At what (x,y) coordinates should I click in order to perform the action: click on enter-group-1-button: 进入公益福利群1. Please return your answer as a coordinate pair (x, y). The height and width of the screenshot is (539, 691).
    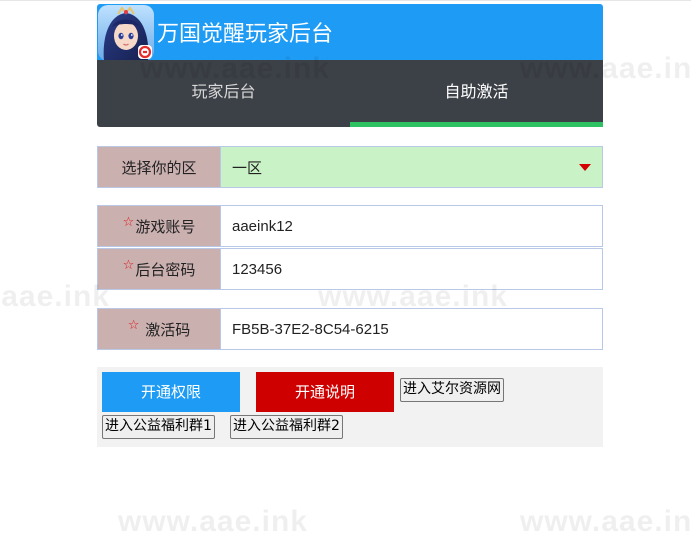
    Looking at the image, I should click on (158, 427).